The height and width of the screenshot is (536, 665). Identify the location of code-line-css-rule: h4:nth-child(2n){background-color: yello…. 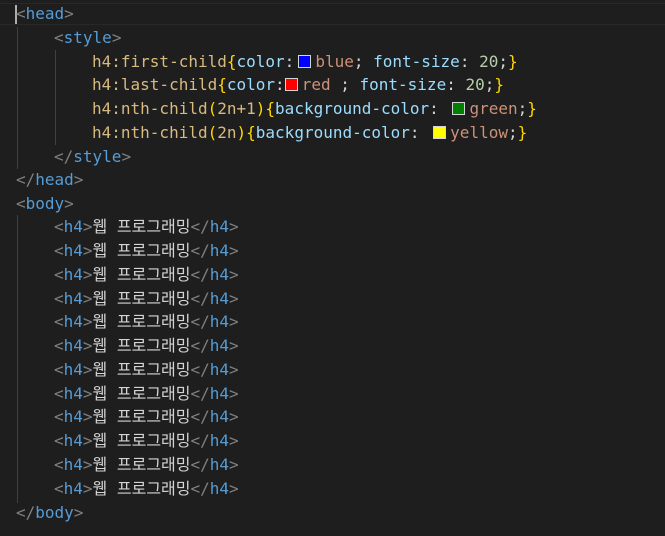
(309, 133).